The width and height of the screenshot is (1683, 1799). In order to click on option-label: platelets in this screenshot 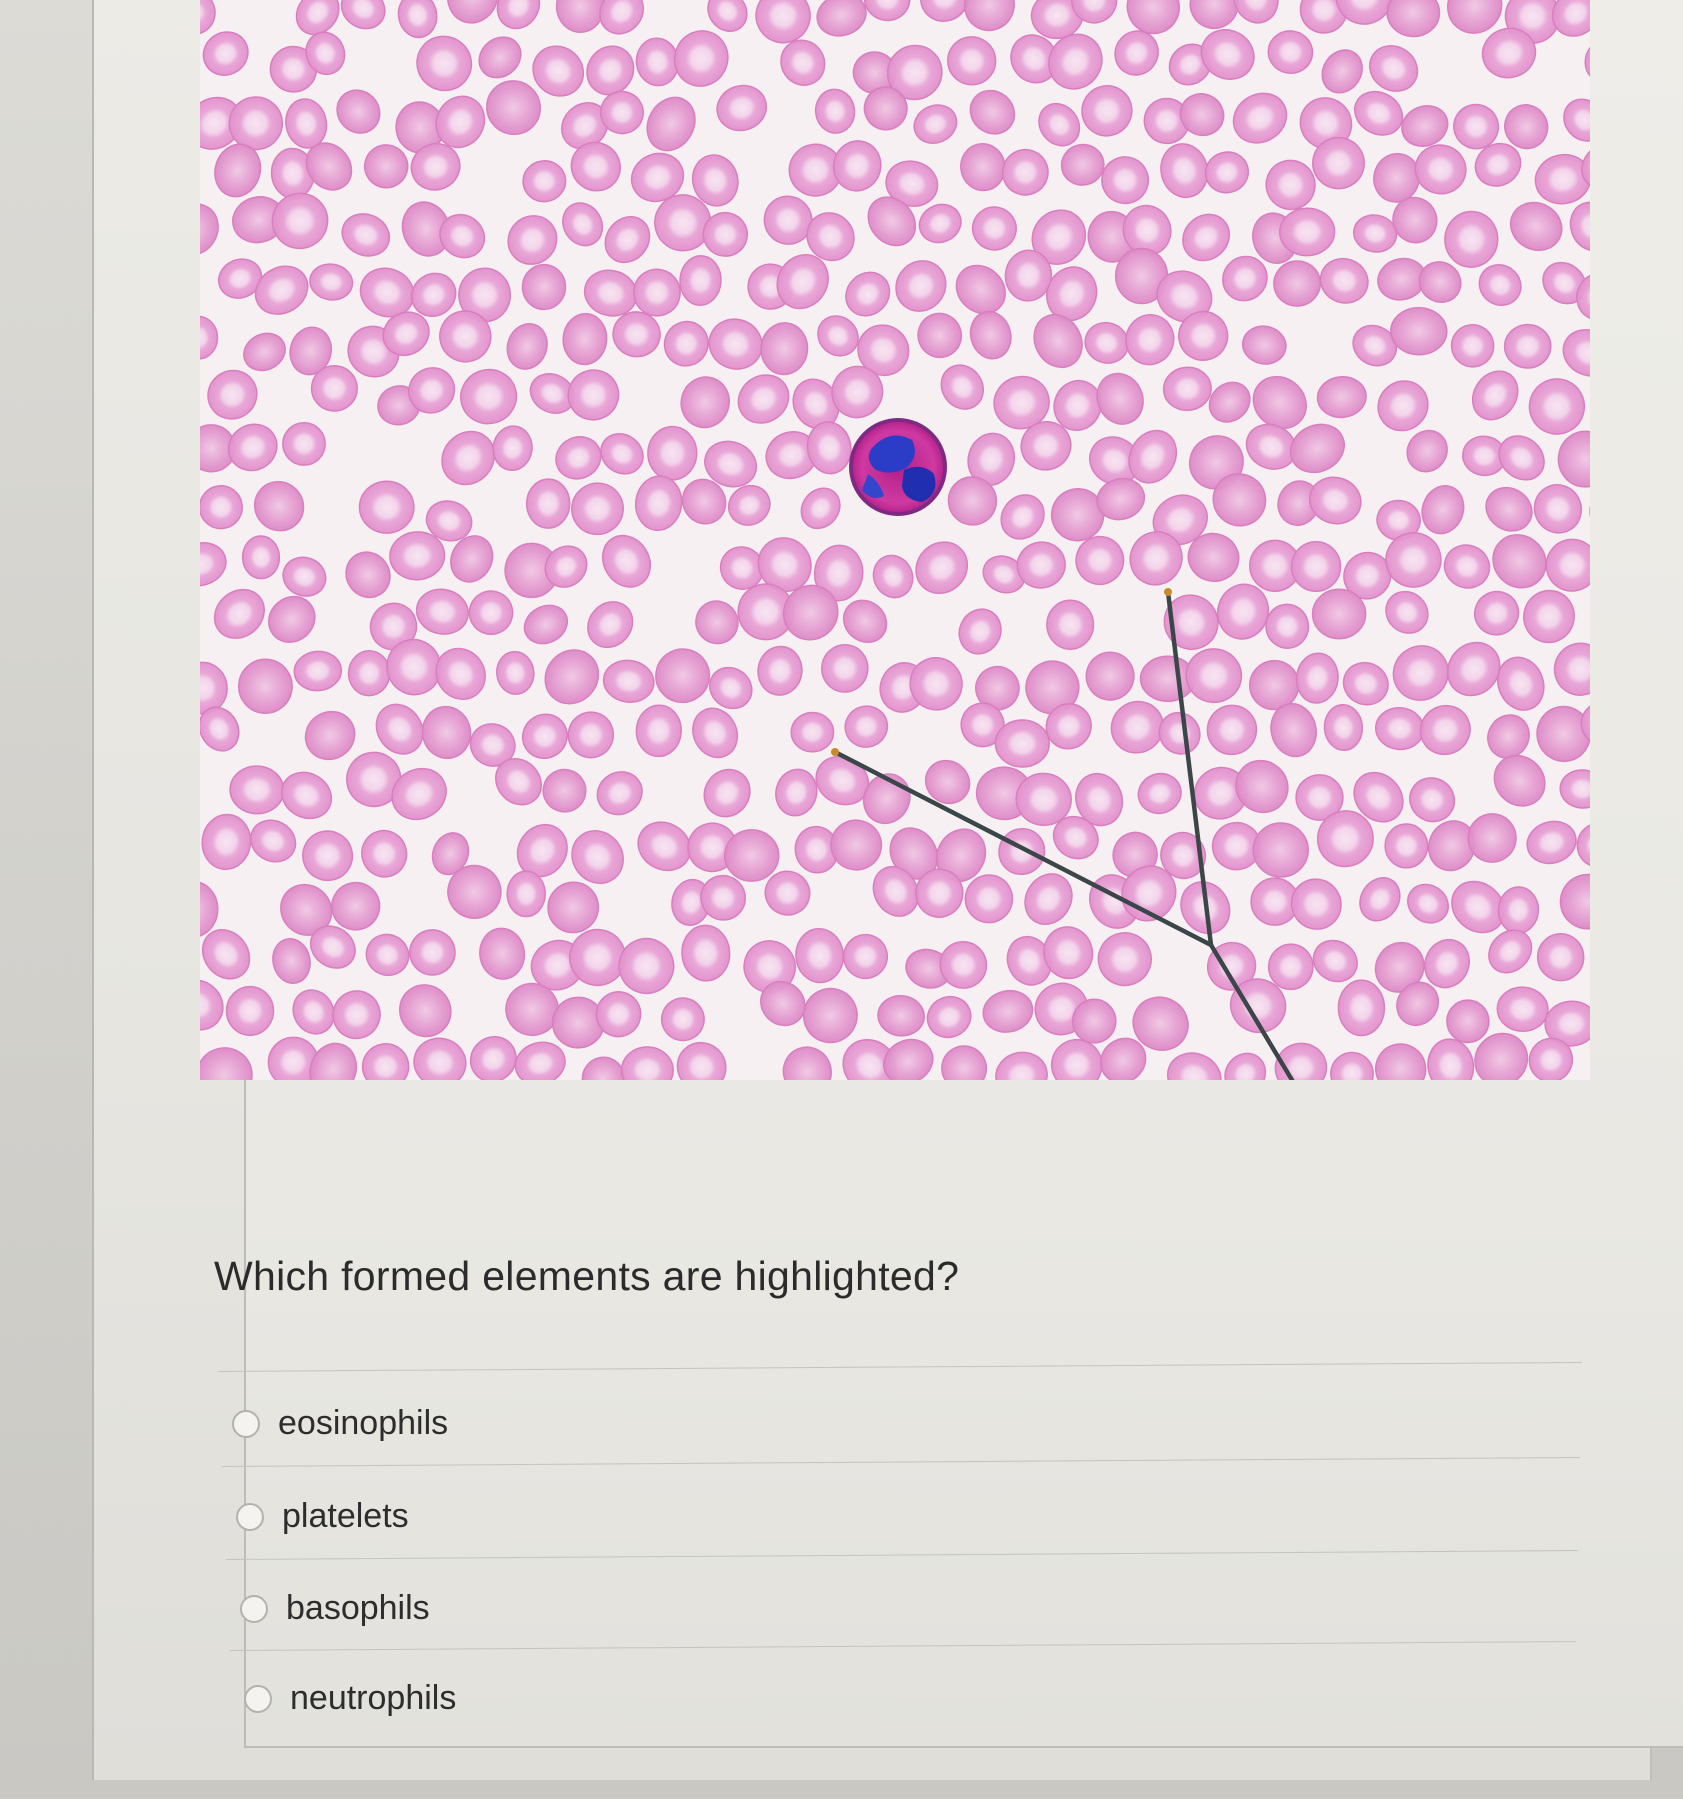, I will do `click(345, 1516)`.